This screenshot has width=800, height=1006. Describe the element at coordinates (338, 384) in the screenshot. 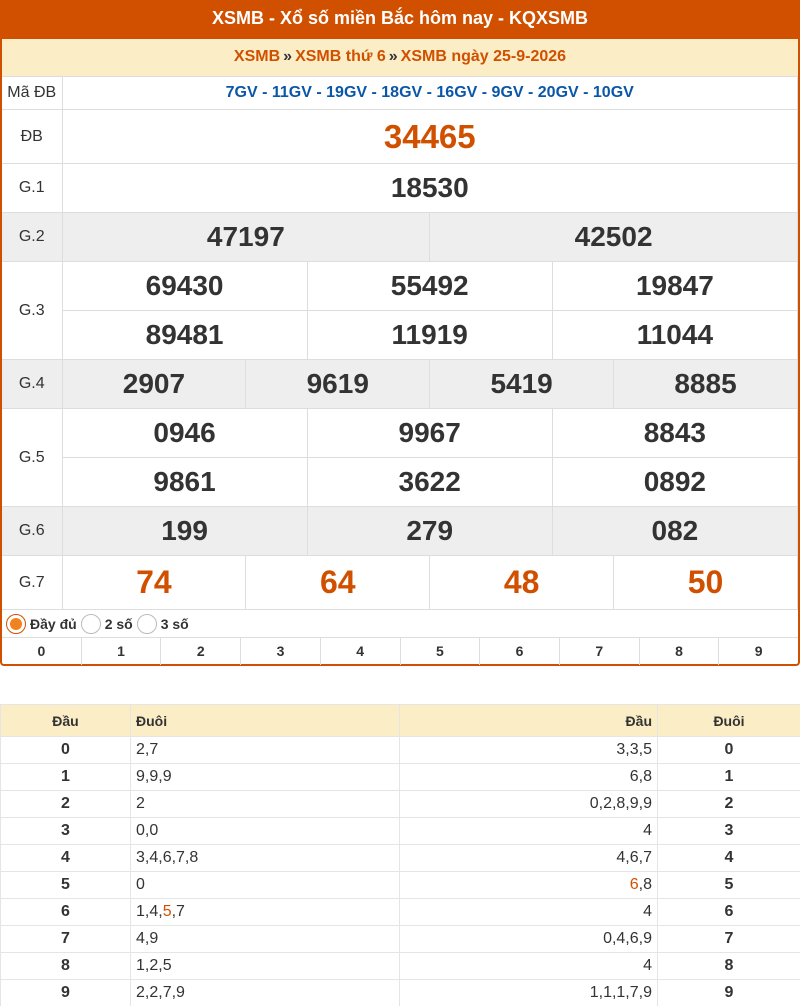

I see `g4-number: 9619` at that location.